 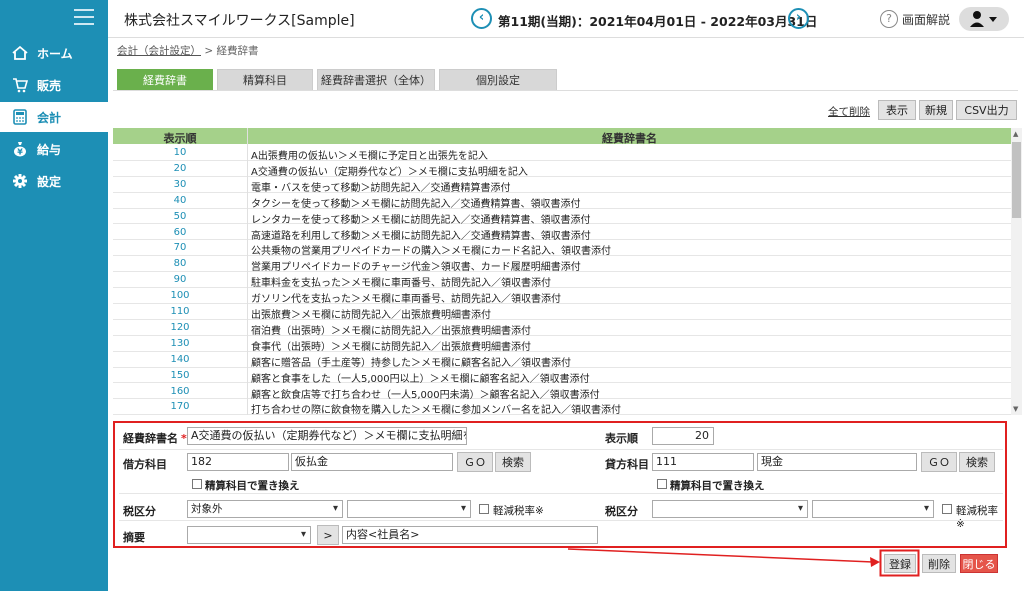 What do you see at coordinates (180, 327) in the screenshot?
I see `row-order: 120` at bounding box center [180, 327].